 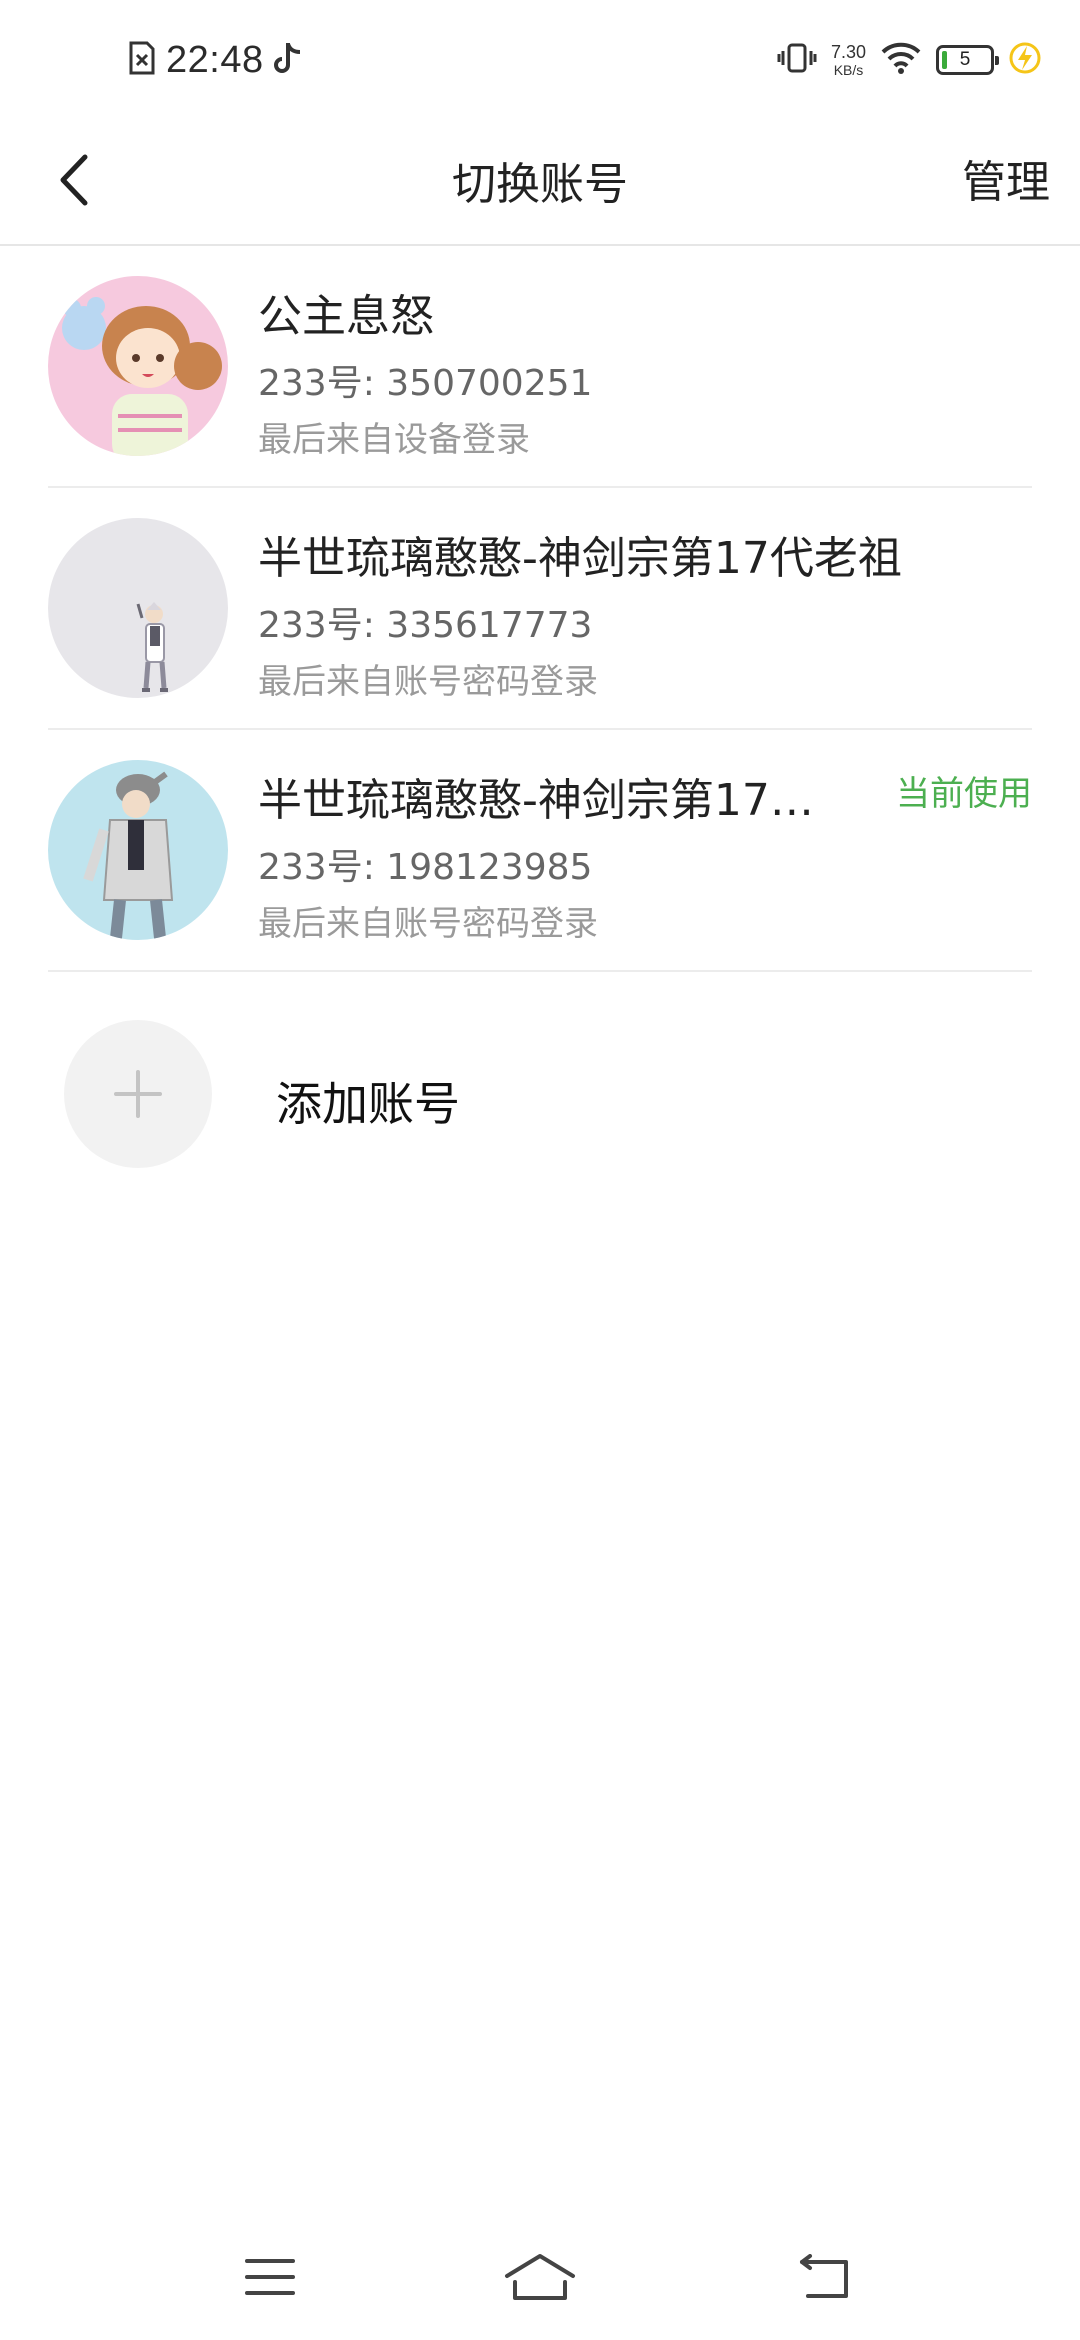 What do you see at coordinates (797, 60) in the screenshot?
I see `vibrate-icon` at bounding box center [797, 60].